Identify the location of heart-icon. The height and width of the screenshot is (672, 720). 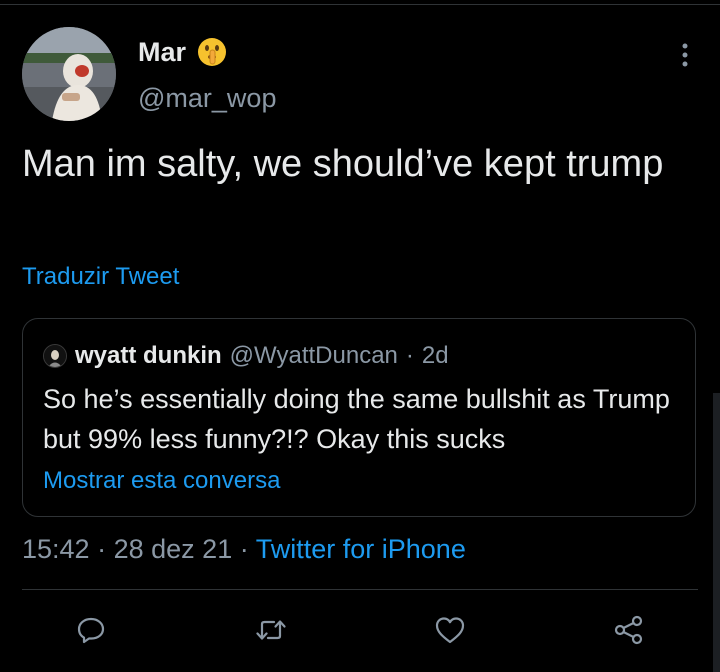
(450, 632).